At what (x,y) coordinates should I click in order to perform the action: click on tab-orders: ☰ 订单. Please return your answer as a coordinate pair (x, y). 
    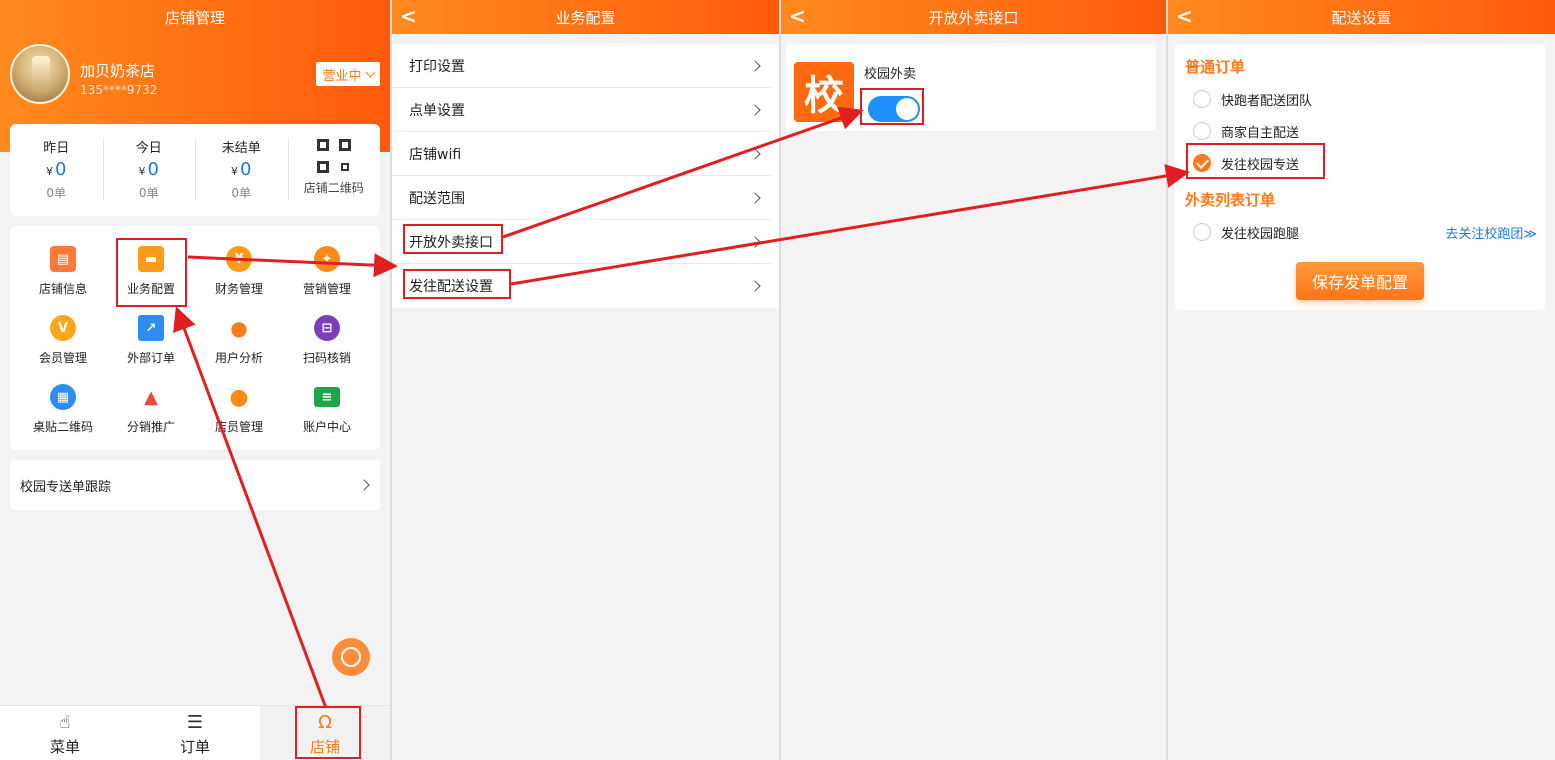
    Looking at the image, I should click on (195, 733).